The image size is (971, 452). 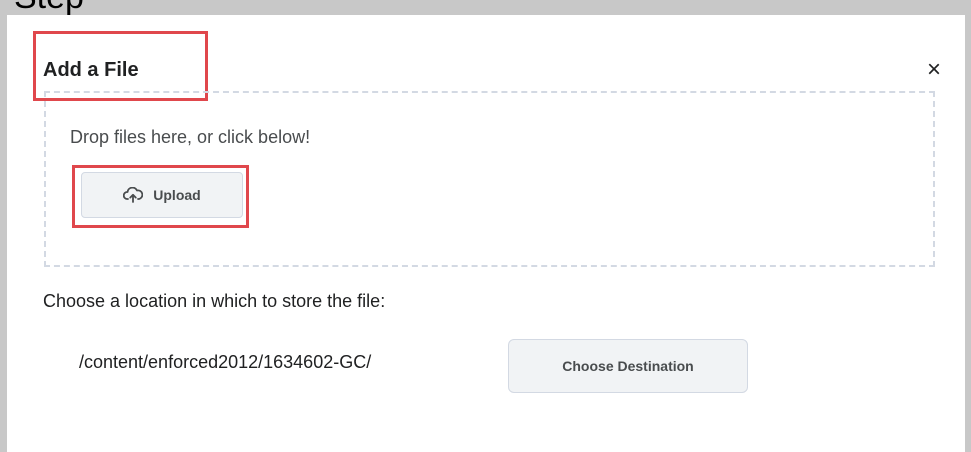 I want to click on frame-left, so click(x=3, y=233).